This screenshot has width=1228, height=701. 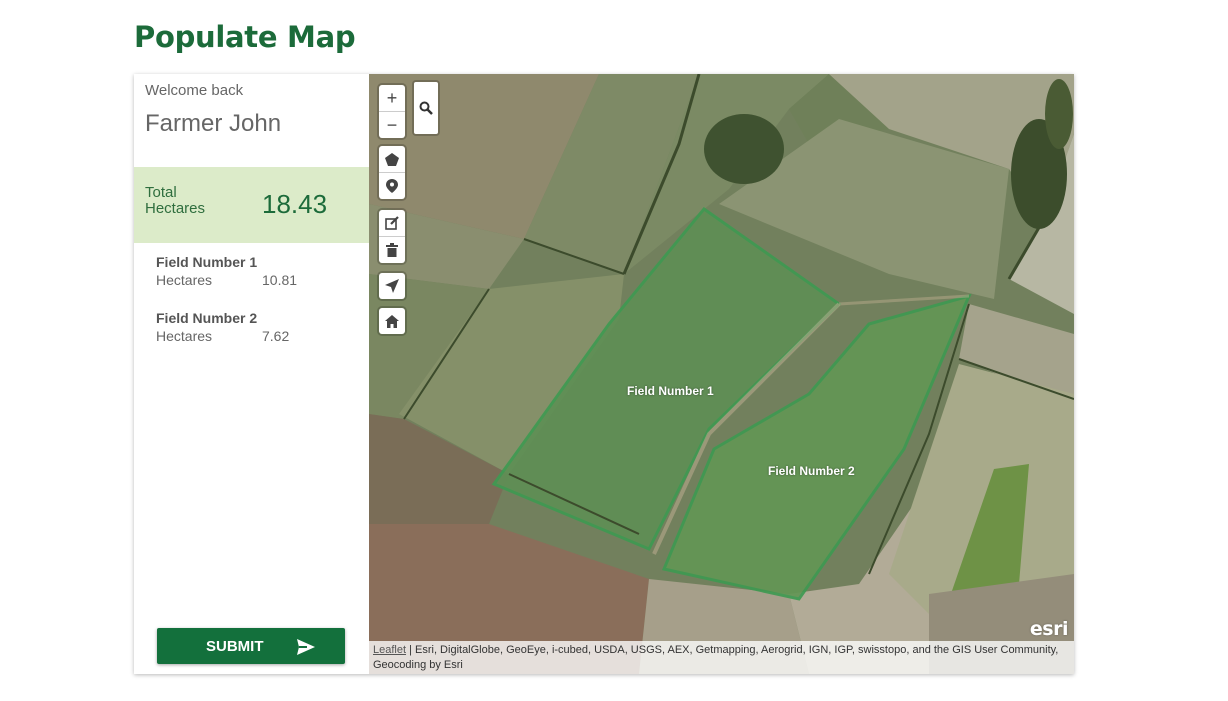 I want to click on send-icon, so click(x=306, y=647).